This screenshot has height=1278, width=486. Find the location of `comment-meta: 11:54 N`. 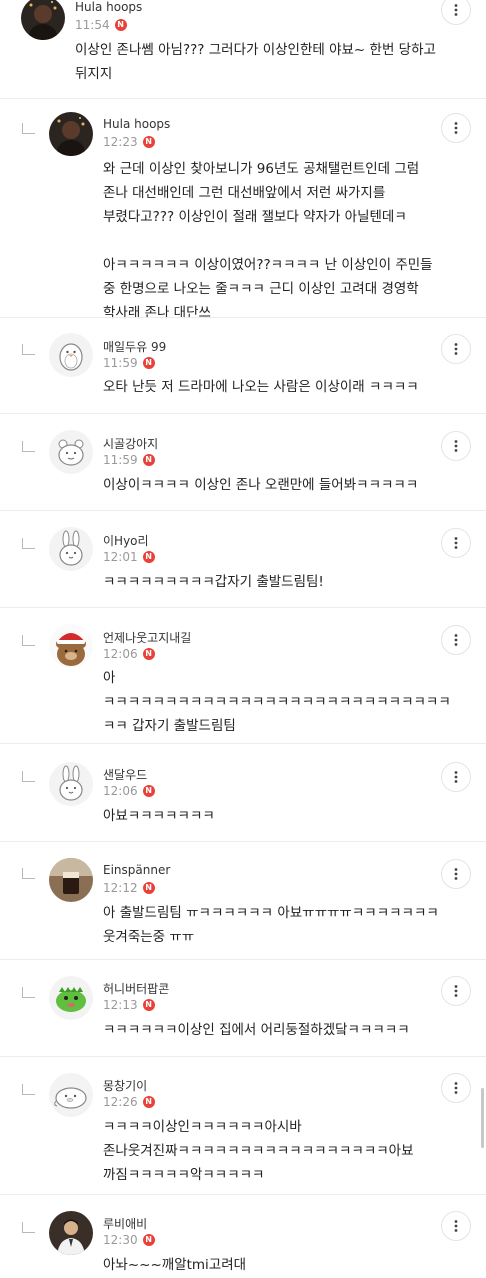

comment-meta: 11:54 N is located at coordinates (101, 25).